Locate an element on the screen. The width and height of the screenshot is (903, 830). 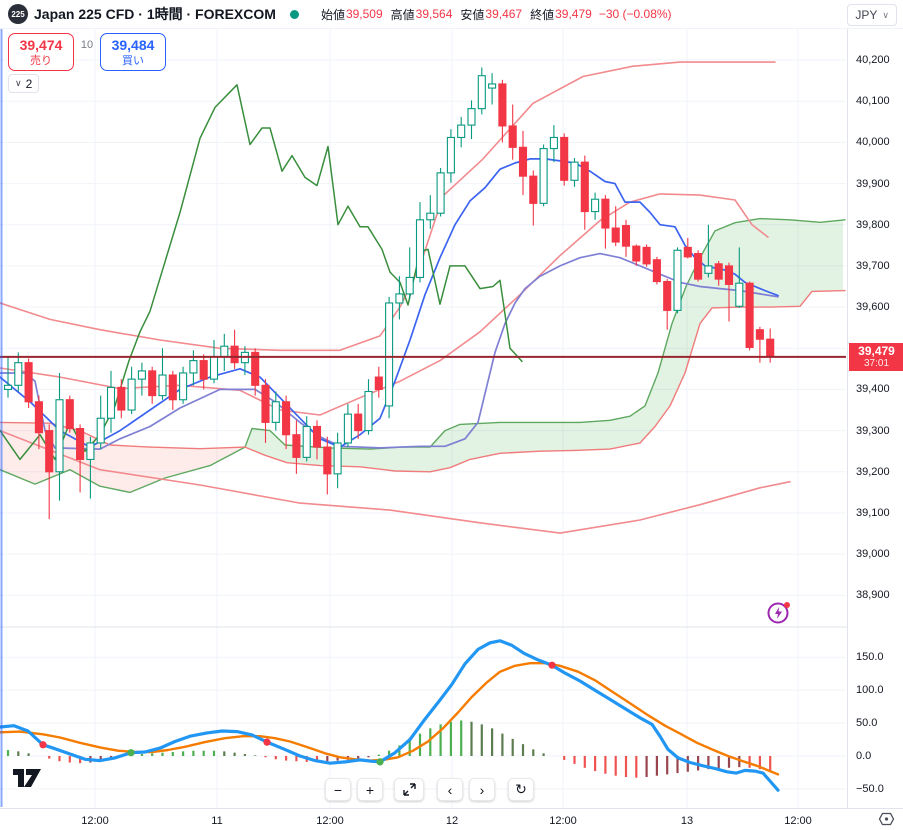
time-axis: 12:00 11 12:00 12 12:00 13 12:00 is located at coordinates (451, 819).